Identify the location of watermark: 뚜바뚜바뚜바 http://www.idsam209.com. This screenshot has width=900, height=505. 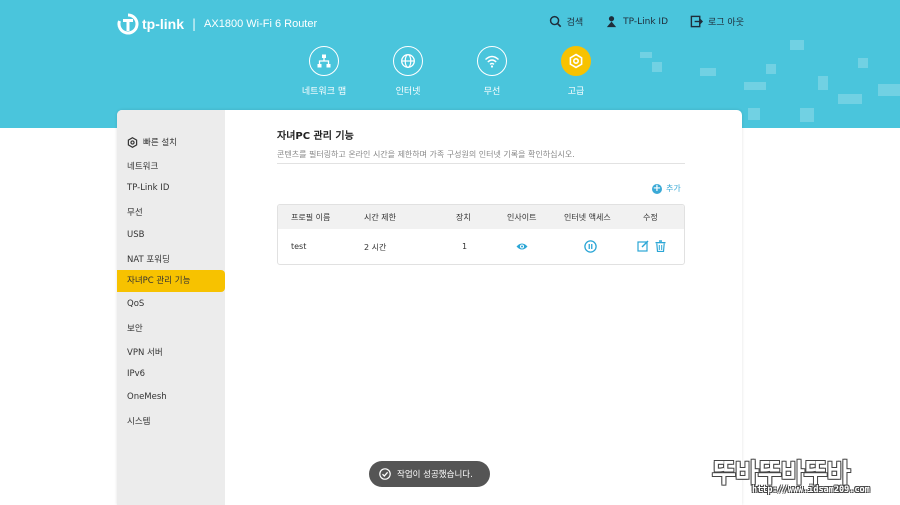
(802, 477).